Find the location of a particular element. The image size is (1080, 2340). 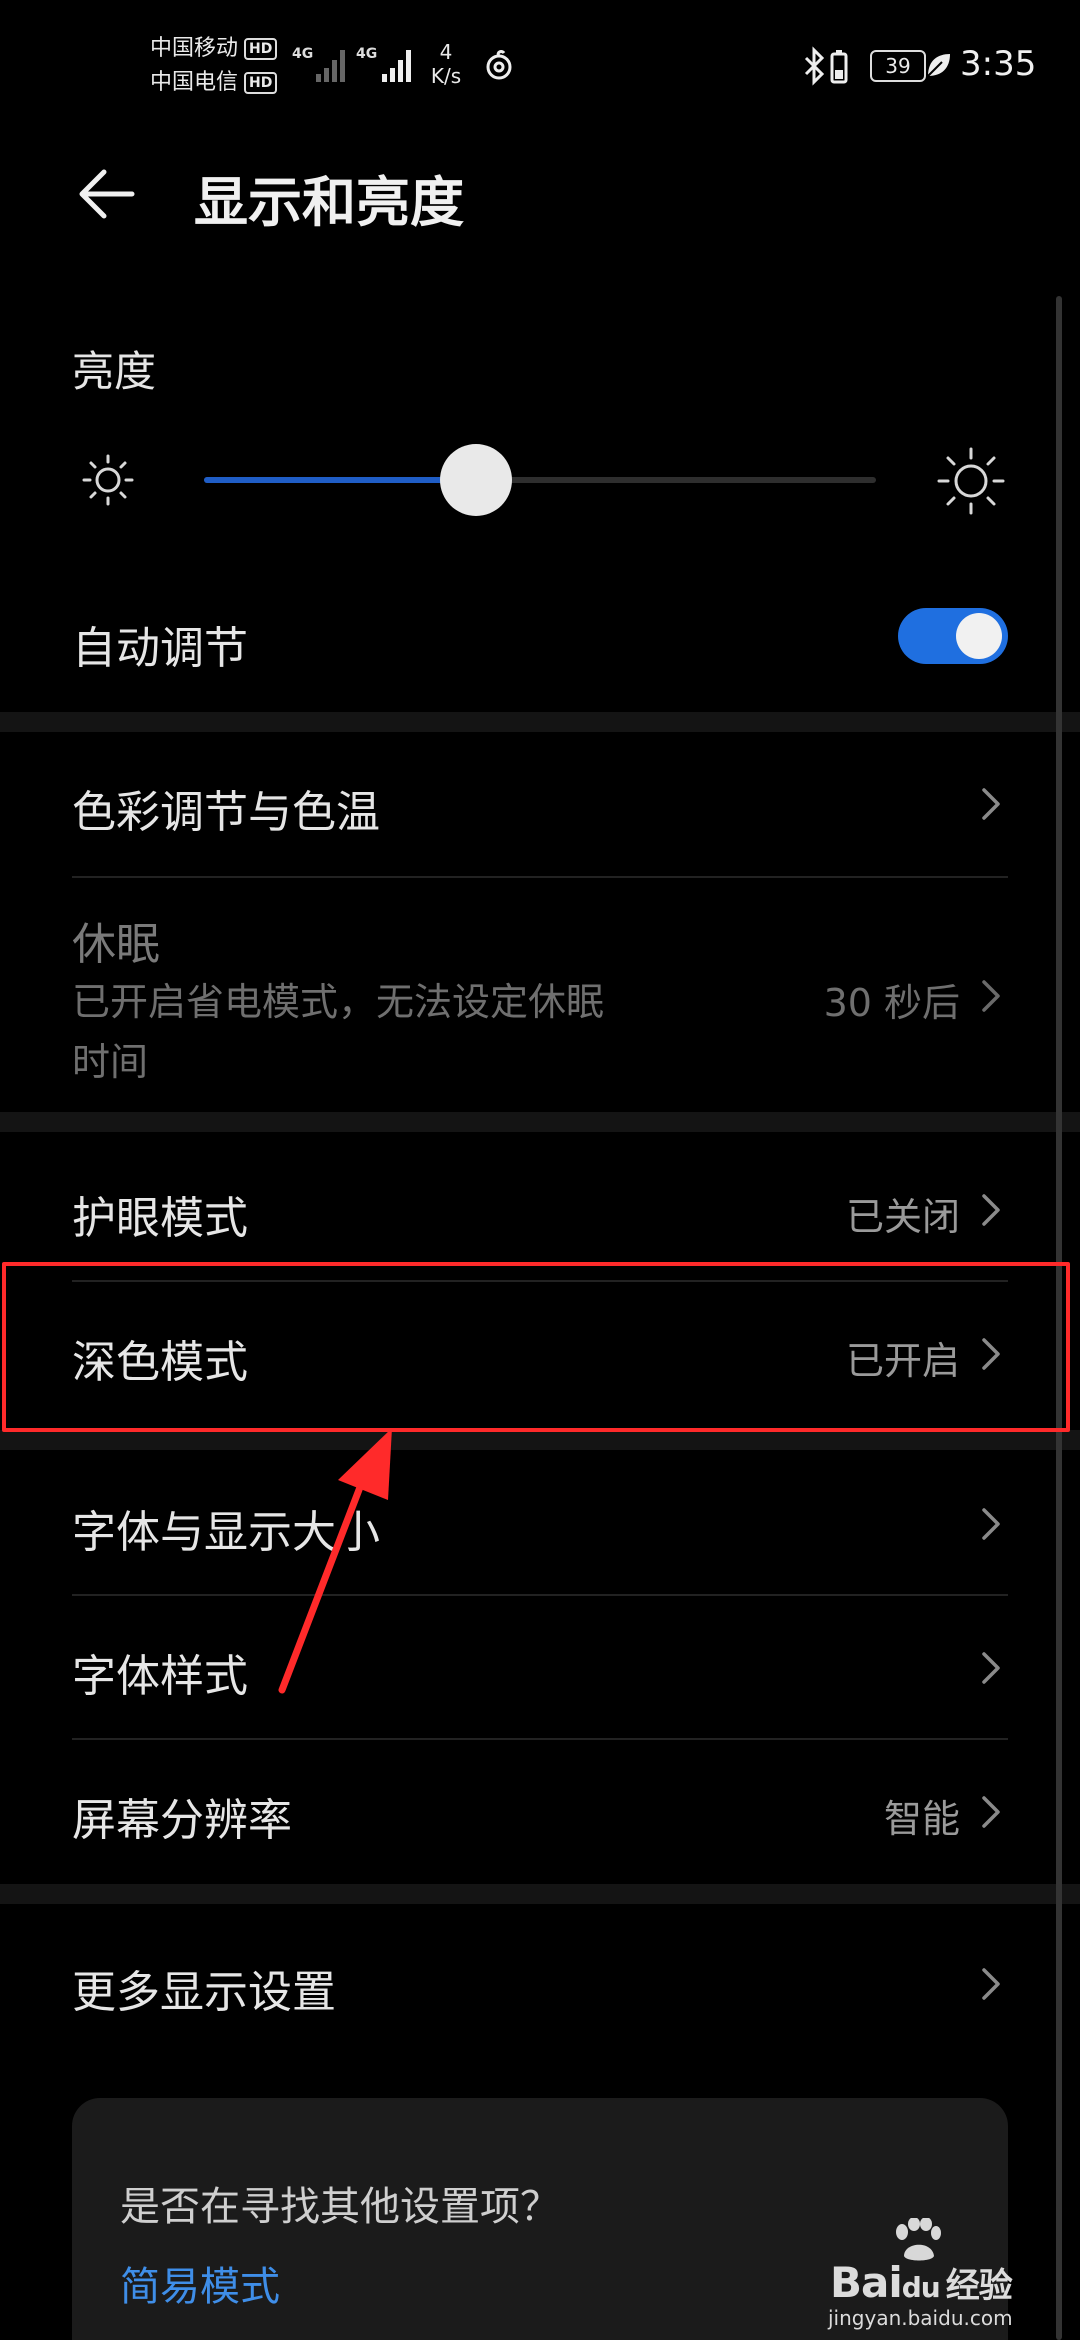

row-color-temp: 色彩调节与色温 is located at coordinates (540, 804).